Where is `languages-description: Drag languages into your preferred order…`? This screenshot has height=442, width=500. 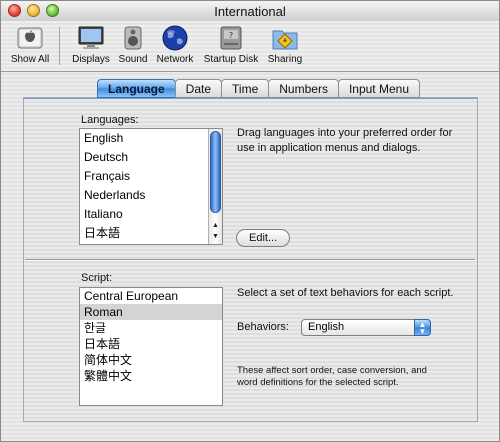 languages-description: Drag languages into your preferred order… is located at coordinates (345, 140).